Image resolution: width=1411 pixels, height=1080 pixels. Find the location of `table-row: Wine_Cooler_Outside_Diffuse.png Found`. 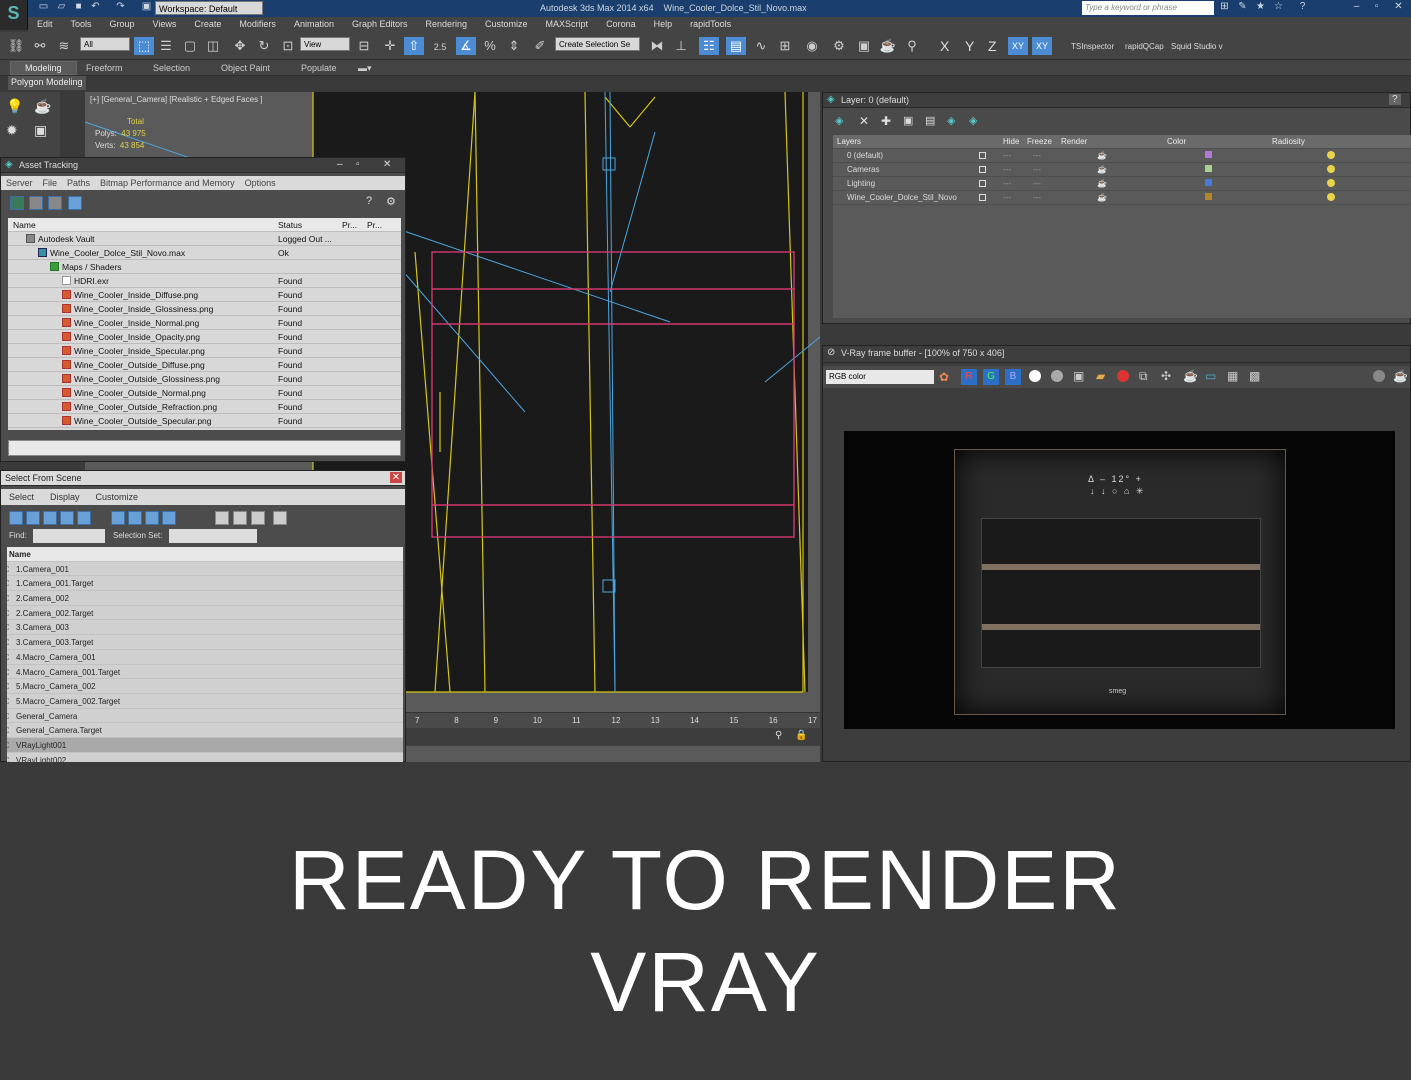

table-row: Wine_Cooler_Outside_Diffuse.png Found is located at coordinates (204, 365).